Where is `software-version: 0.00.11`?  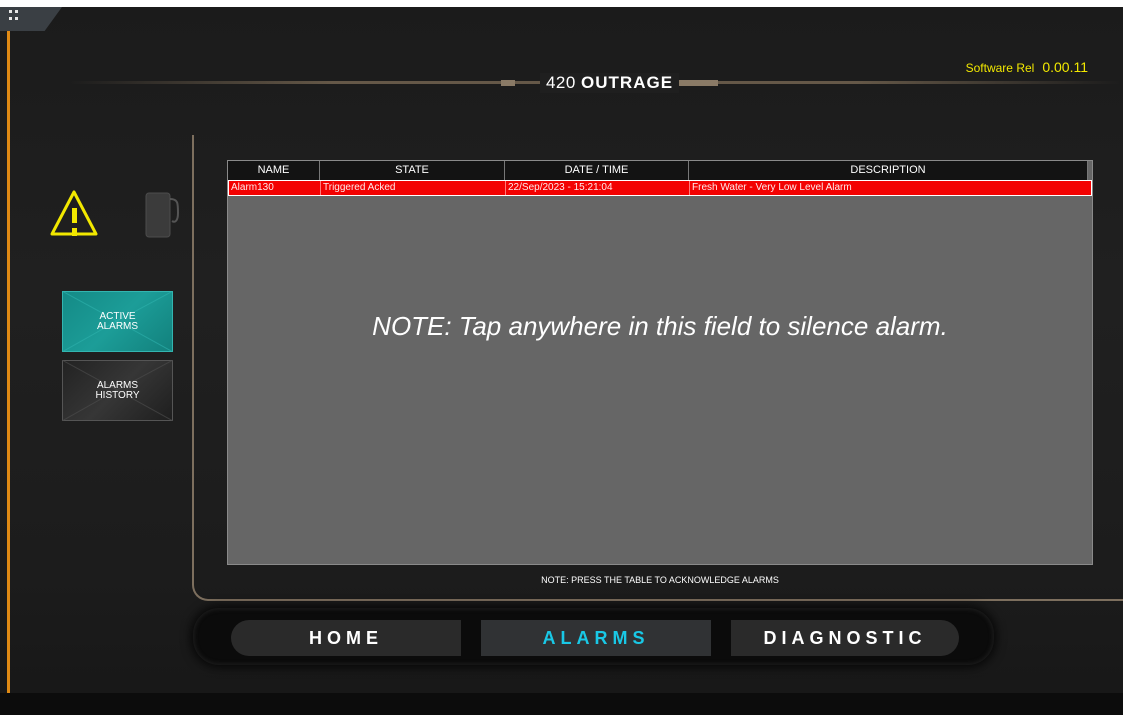 software-version: 0.00.11 is located at coordinates (1065, 67).